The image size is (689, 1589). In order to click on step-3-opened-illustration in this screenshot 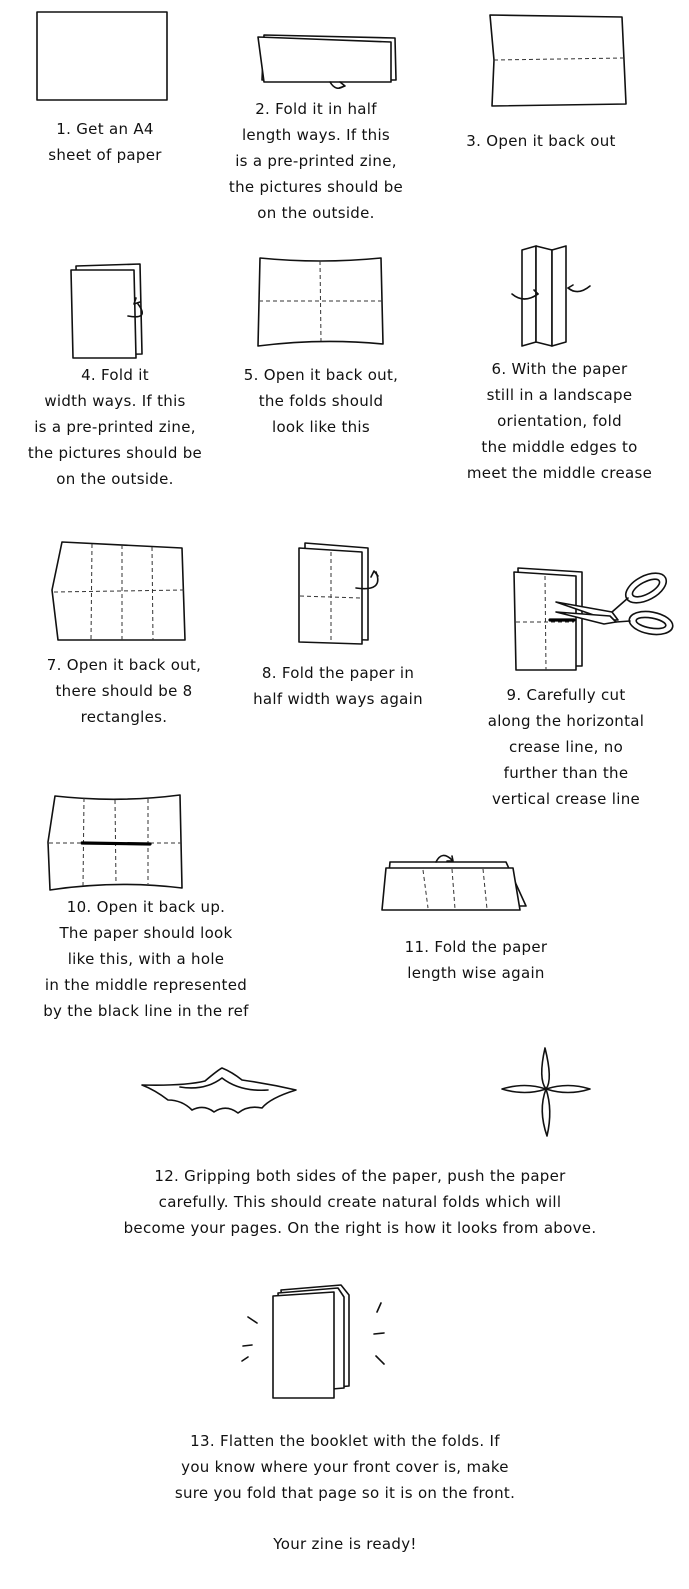, I will do `click(558, 60)`.